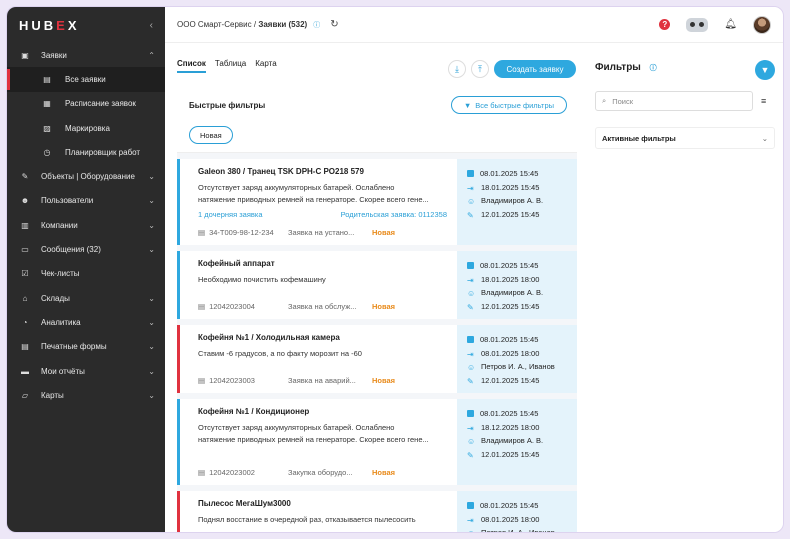 This screenshot has height=539, width=790. Describe the element at coordinates (517, 188) in the screenshot. I see `detail-row-due: ⇥ 18.01.2025 15:45` at that location.